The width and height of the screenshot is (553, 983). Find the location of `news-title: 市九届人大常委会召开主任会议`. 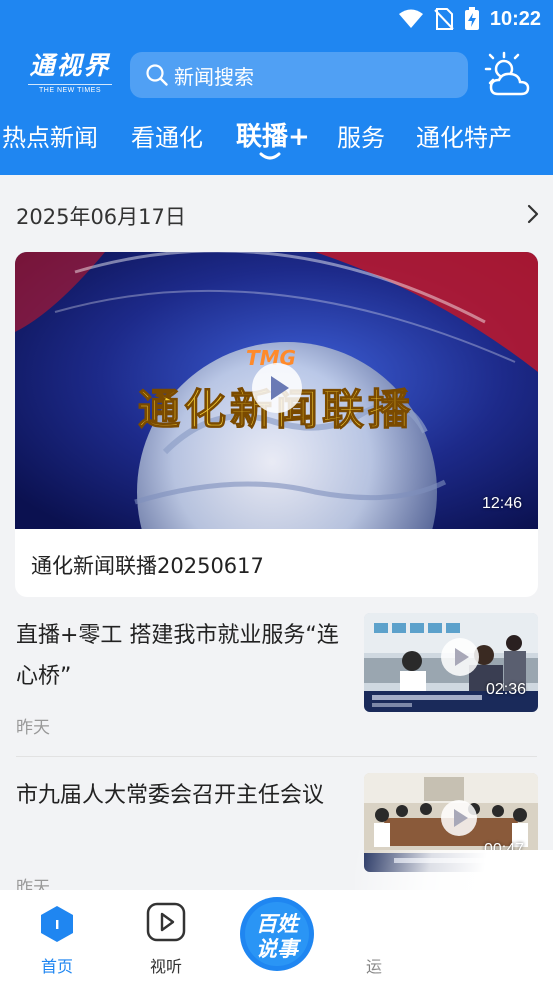

news-title: 市九届人大常委会召开主任会议 is located at coordinates (181, 795).